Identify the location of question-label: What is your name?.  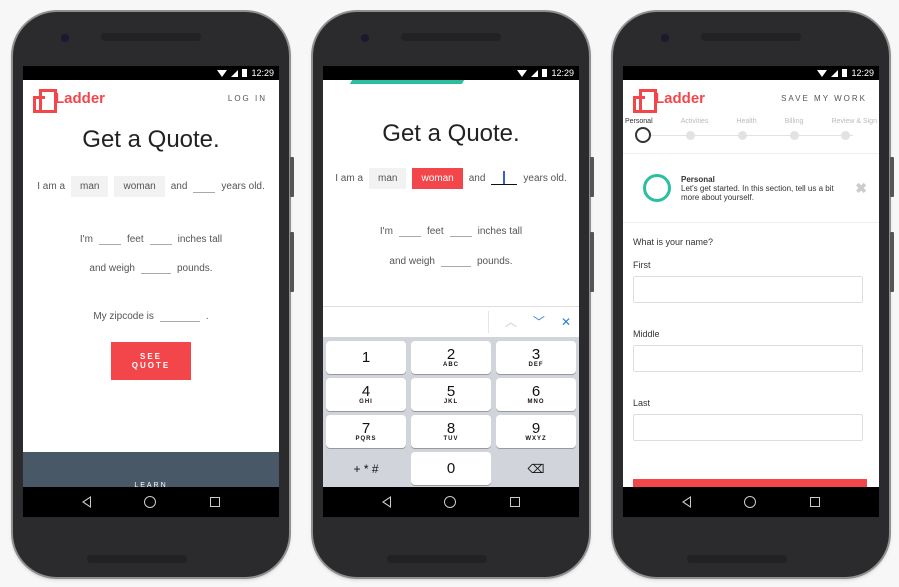
(673, 242).